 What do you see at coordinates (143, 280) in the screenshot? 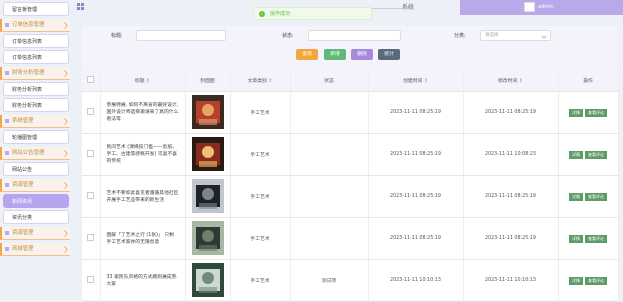
I see `title-cell: 33 家民队风格的方式路则展成熟大家` at bounding box center [143, 280].